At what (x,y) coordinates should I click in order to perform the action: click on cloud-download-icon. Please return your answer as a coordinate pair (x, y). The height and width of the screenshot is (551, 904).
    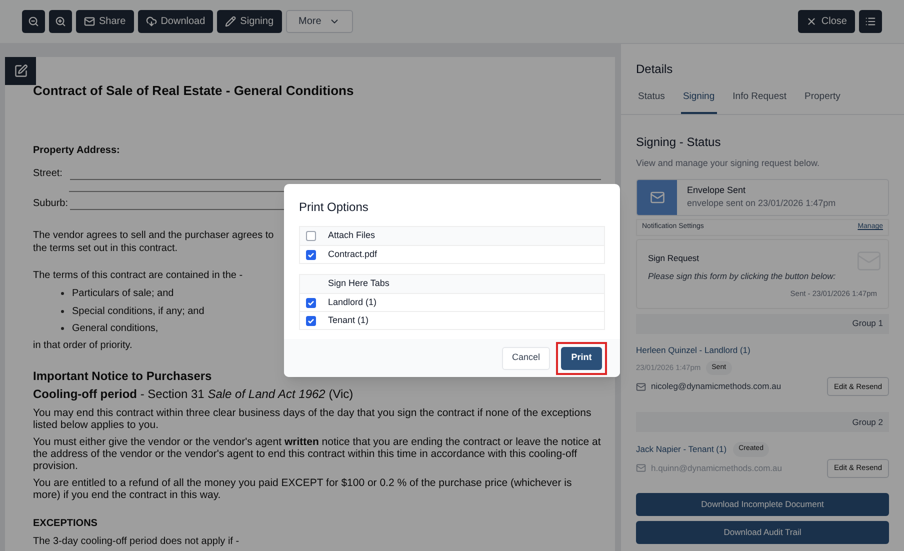
    Looking at the image, I should click on (151, 21).